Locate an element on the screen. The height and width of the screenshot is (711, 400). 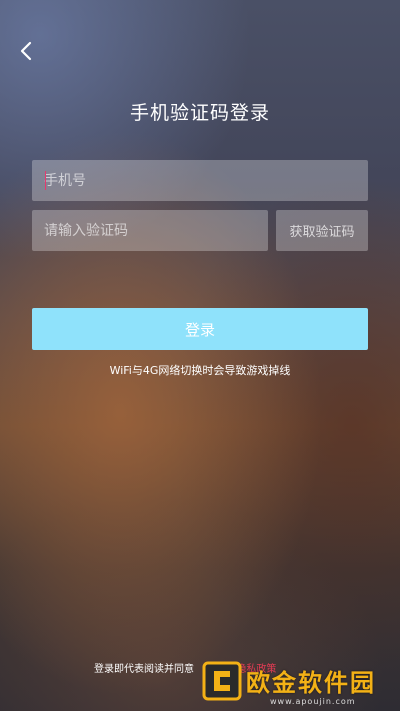
code-input is located at coordinates (150, 230).